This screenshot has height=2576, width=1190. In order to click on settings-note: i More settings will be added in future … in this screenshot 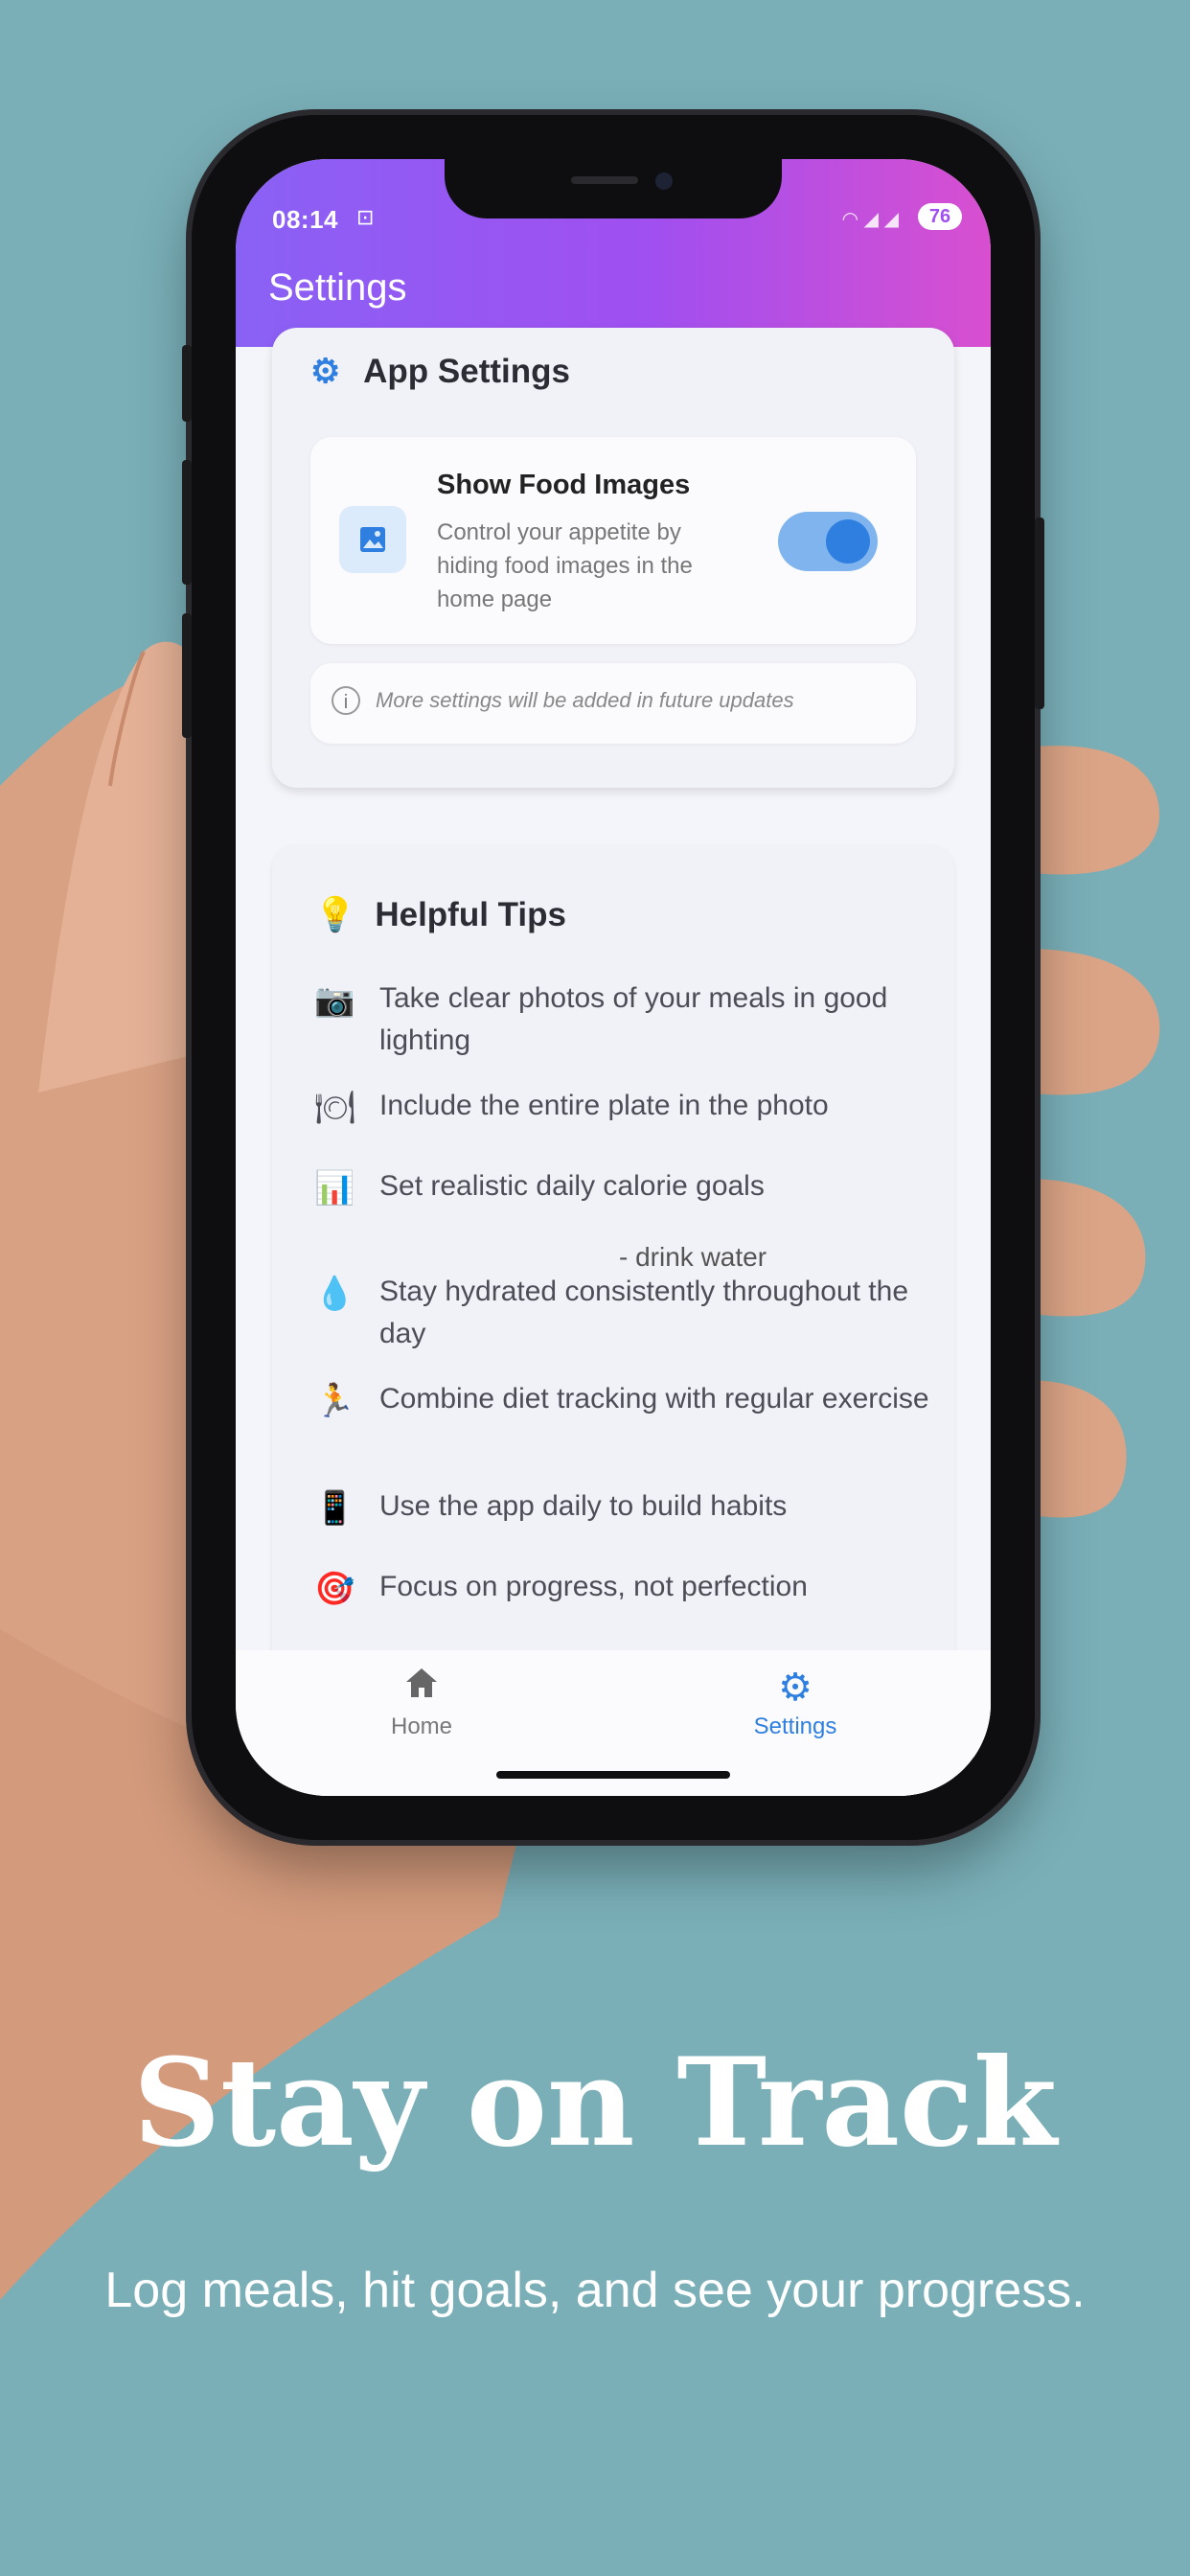, I will do `click(613, 703)`.